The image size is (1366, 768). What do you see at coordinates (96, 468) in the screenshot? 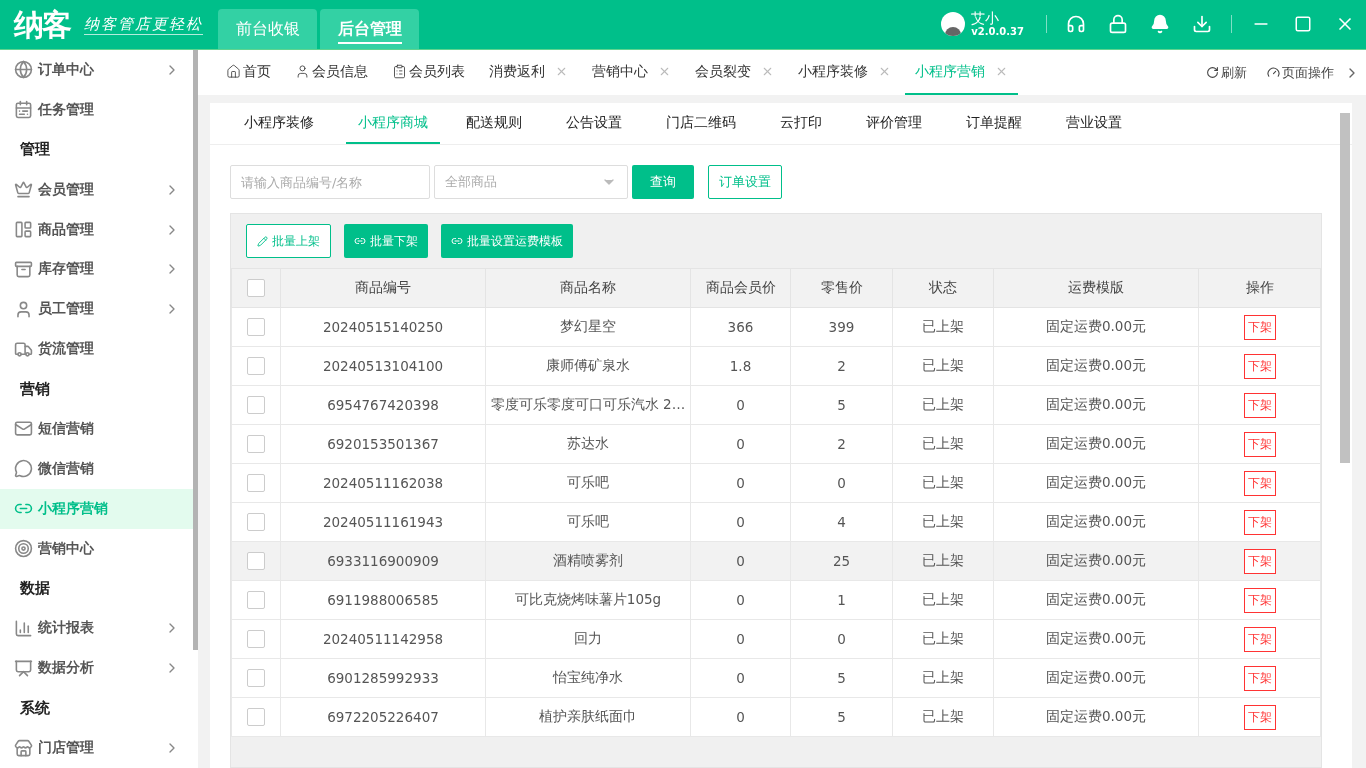
I see `sidebar-item: 微信营销` at bounding box center [96, 468].